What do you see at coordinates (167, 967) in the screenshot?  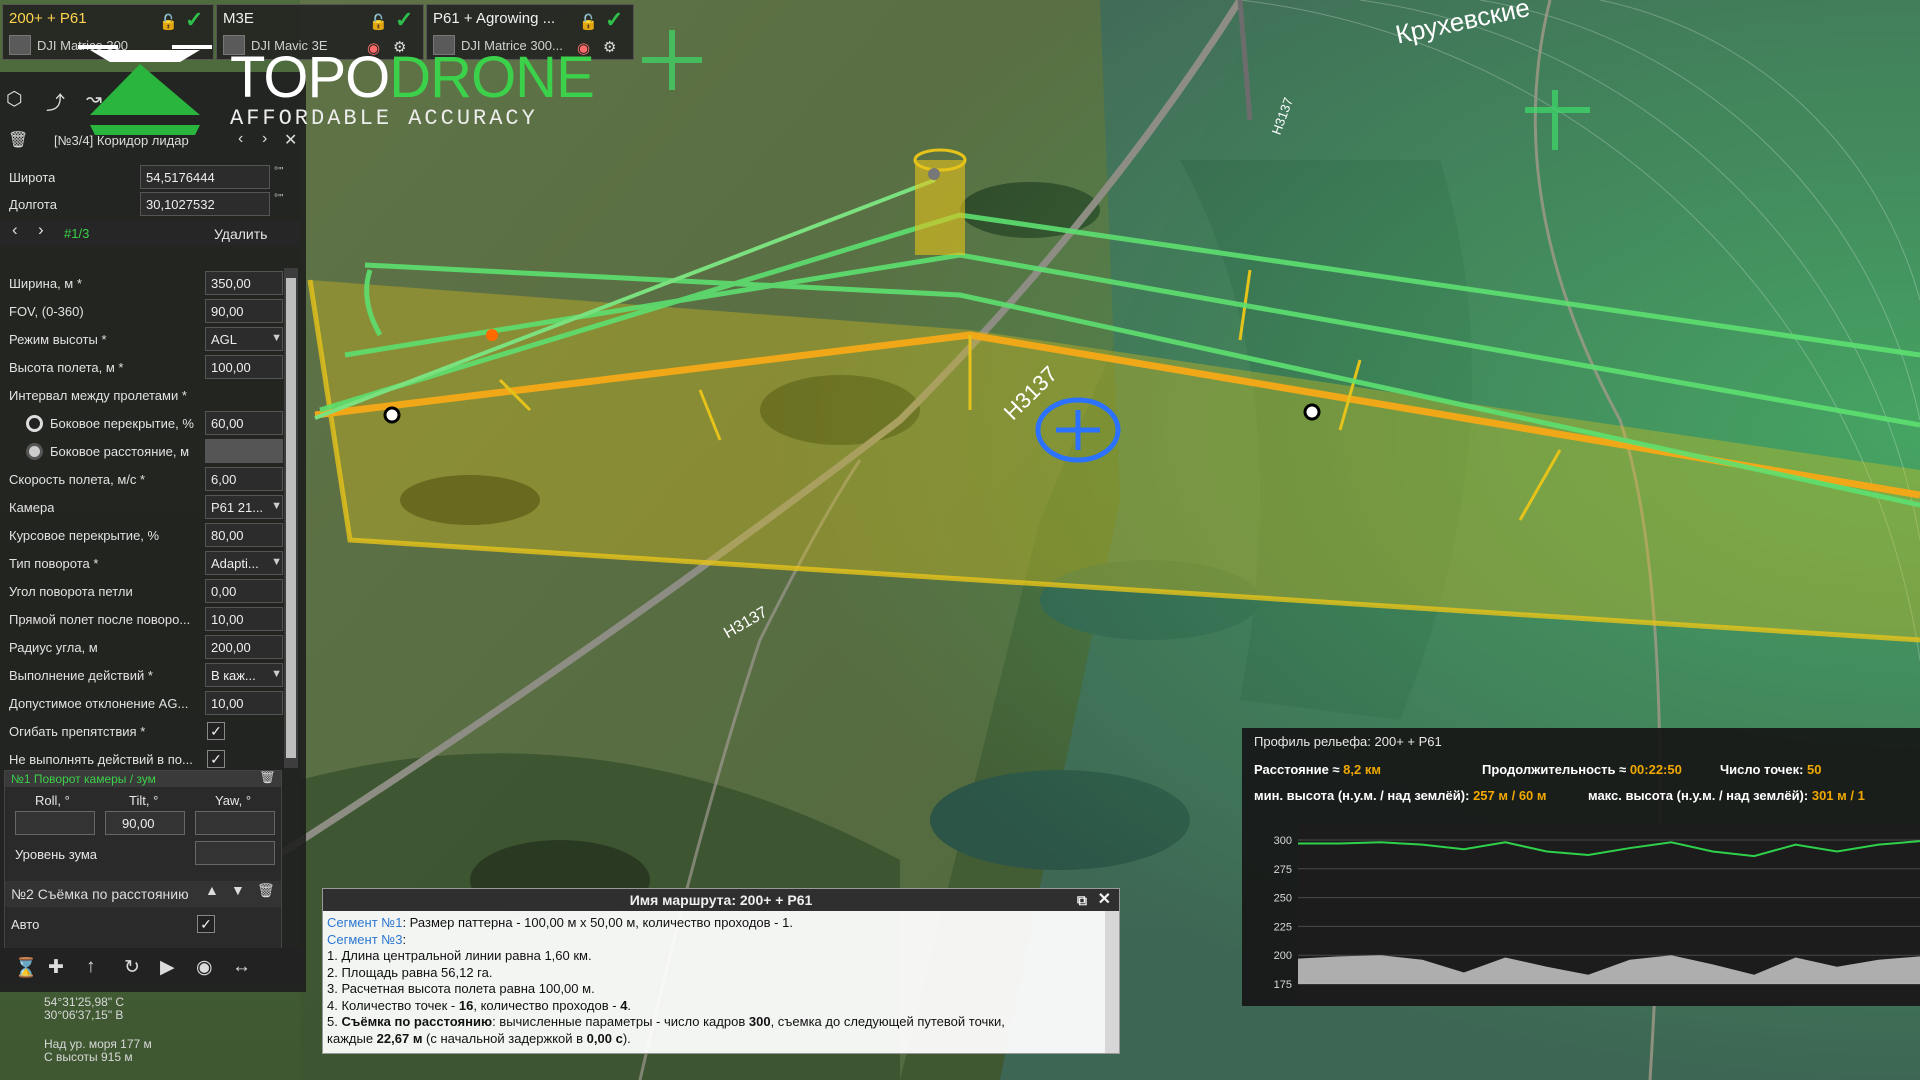 I see `video-icon: ▶` at bounding box center [167, 967].